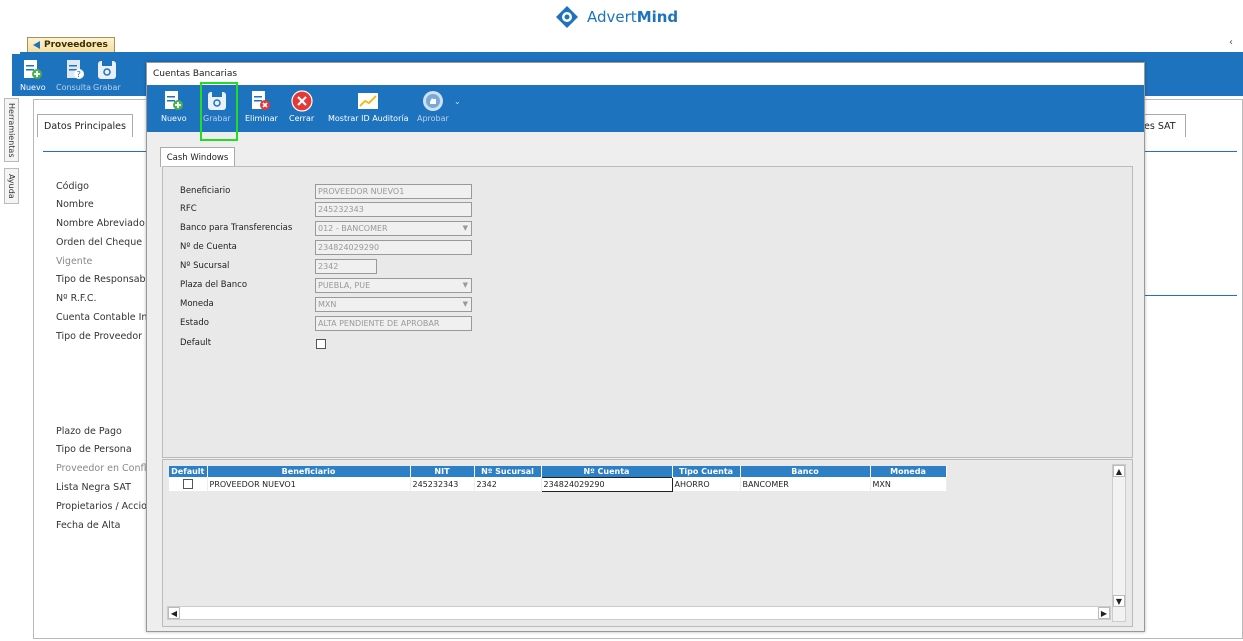 Image resolution: width=1243 pixels, height=641 pixels. I want to click on tab-datos-principales: Datos Principales, so click(85, 125).